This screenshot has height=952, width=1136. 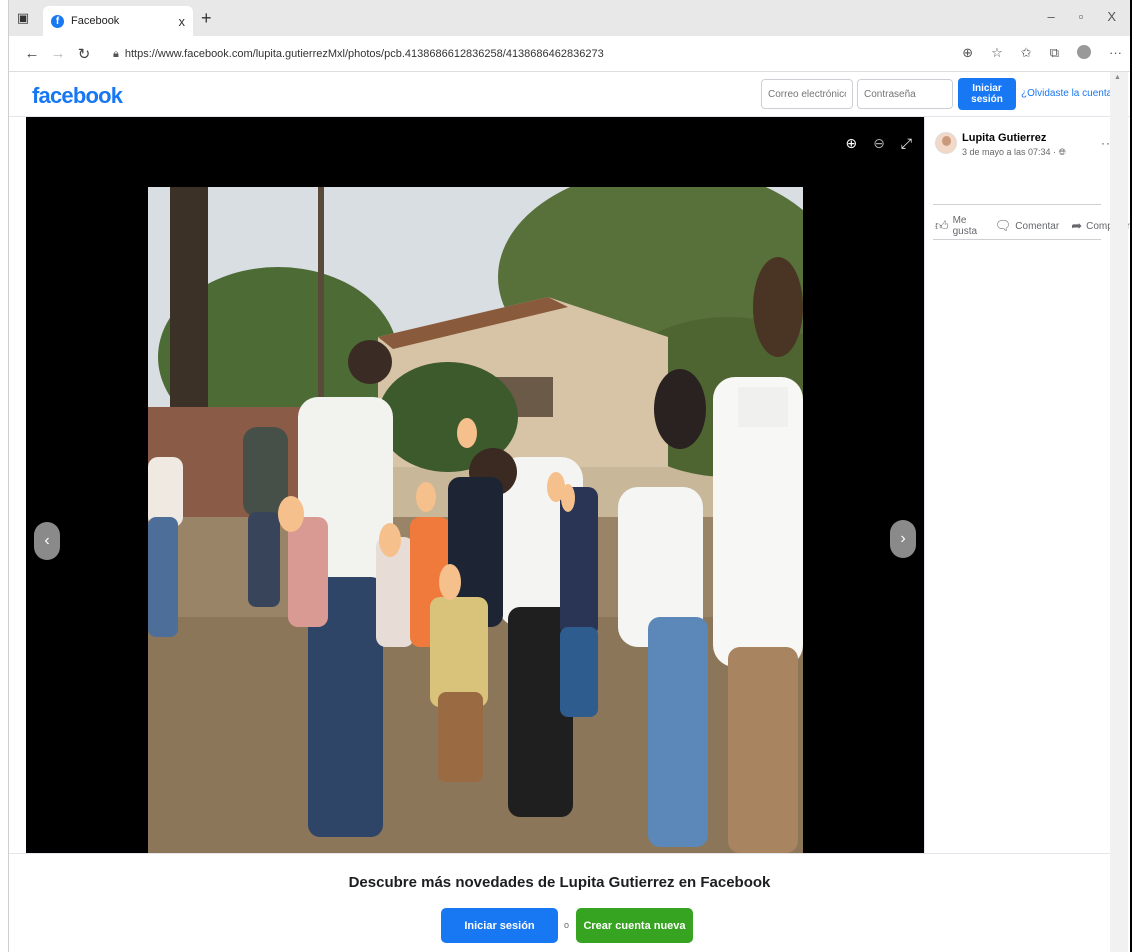 I want to click on like-button: 👍︎ Me gusta, so click(x=959, y=226).